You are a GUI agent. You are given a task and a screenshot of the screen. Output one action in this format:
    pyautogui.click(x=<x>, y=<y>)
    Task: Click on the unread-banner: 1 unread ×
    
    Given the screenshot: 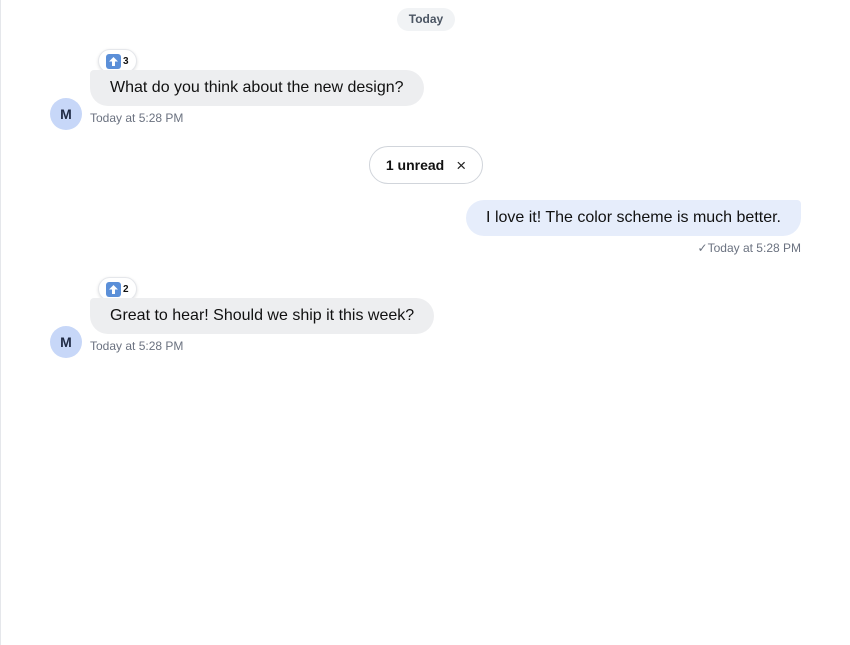 What is the action you would take?
    pyautogui.click(x=426, y=165)
    